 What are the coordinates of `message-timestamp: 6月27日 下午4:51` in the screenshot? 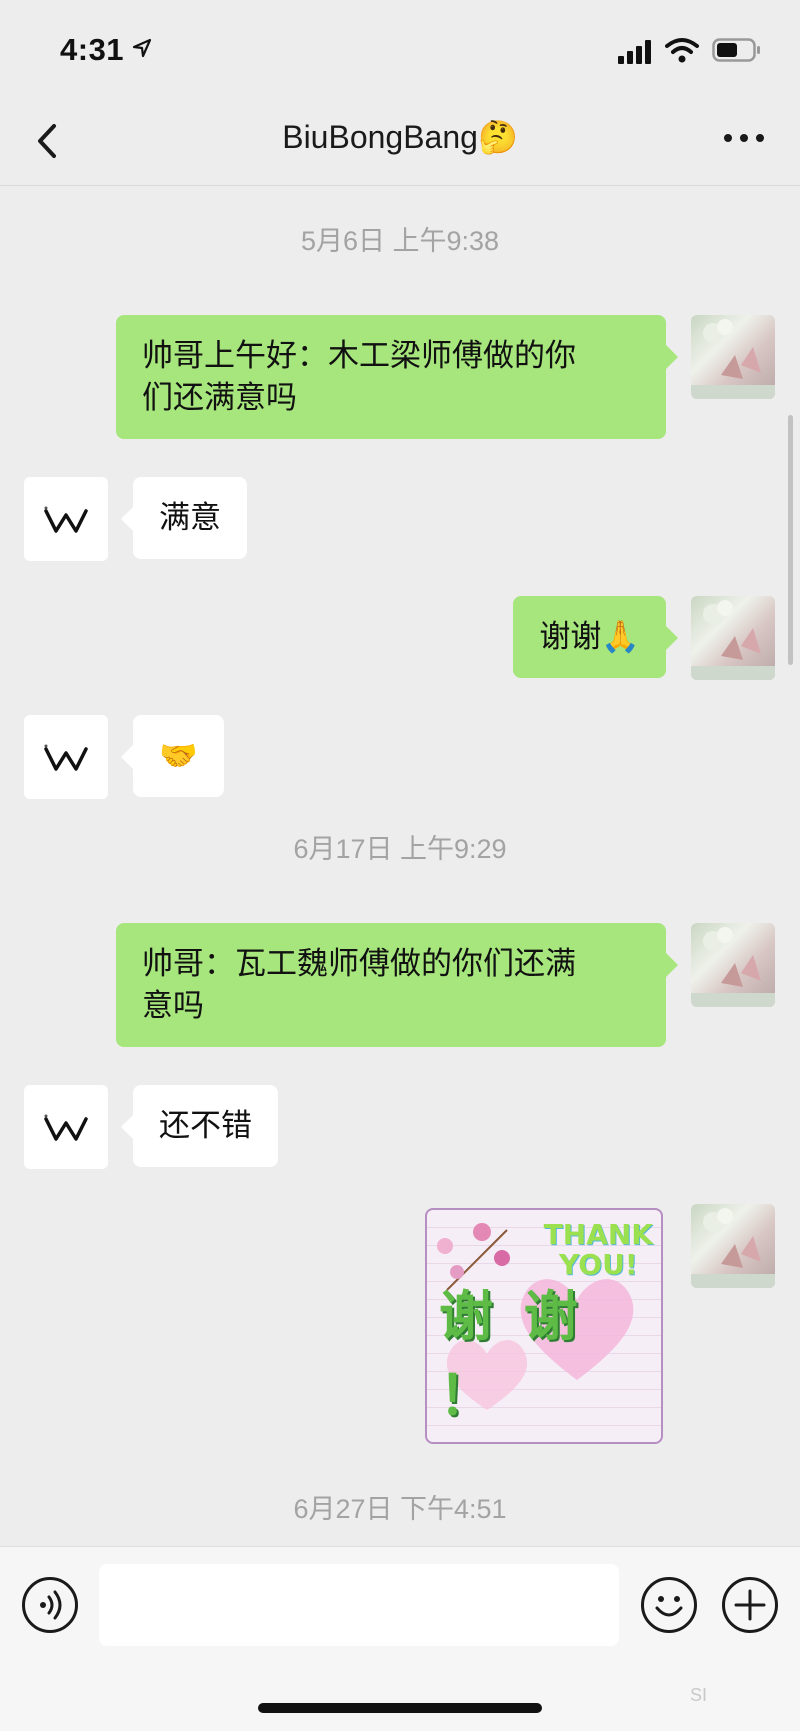 It's located at (400, 1509).